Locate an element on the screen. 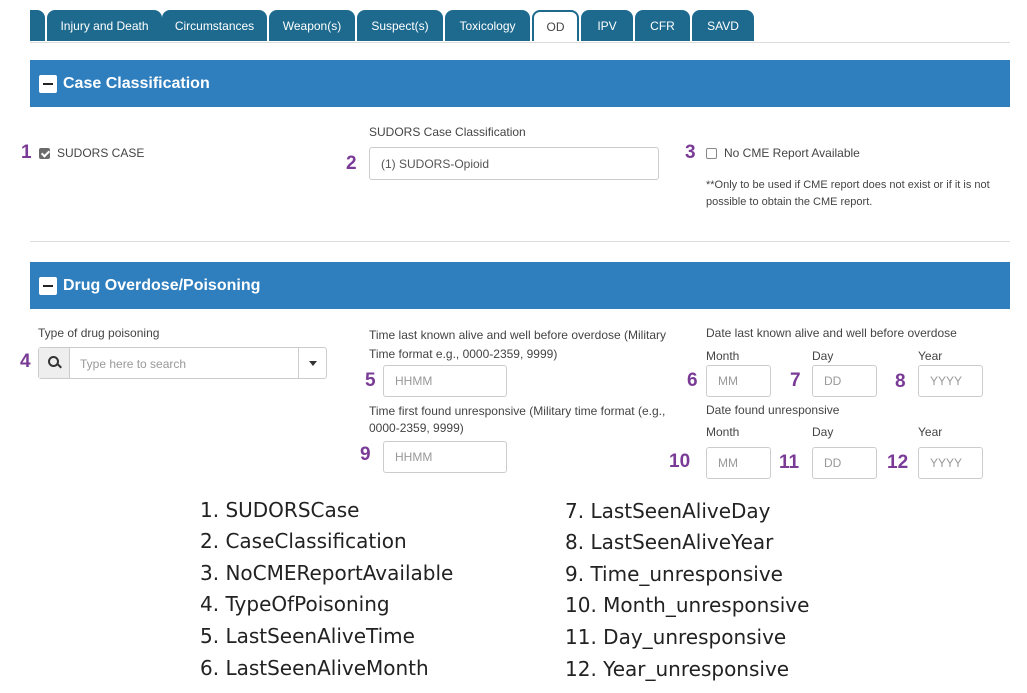 This screenshot has height=693, width=1027. legend-item: 9. Time_unresponsive is located at coordinates (674, 574).